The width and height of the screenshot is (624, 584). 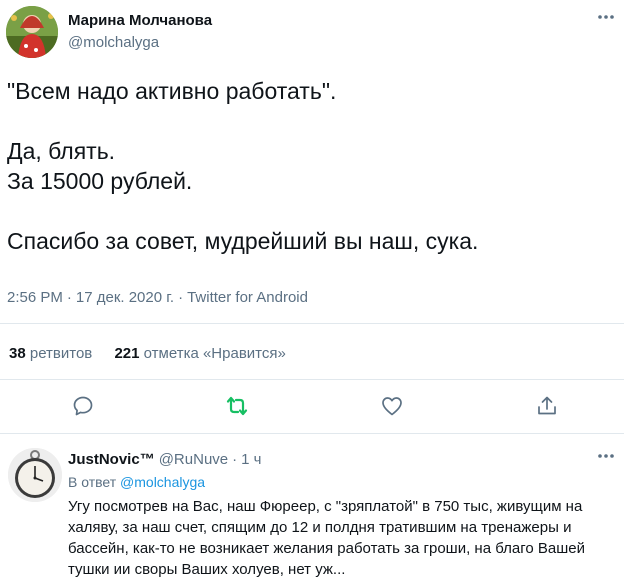 What do you see at coordinates (606, 456) in the screenshot?
I see `reply-more-options-icon` at bounding box center [606, 456].